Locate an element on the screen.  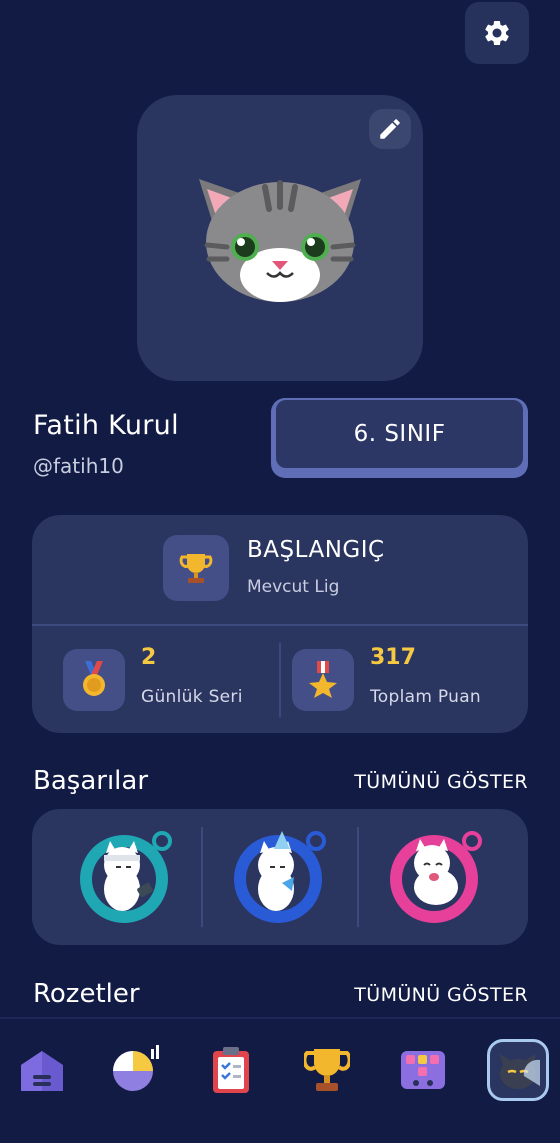
pencil-icon is located at coordinates (390, 129).